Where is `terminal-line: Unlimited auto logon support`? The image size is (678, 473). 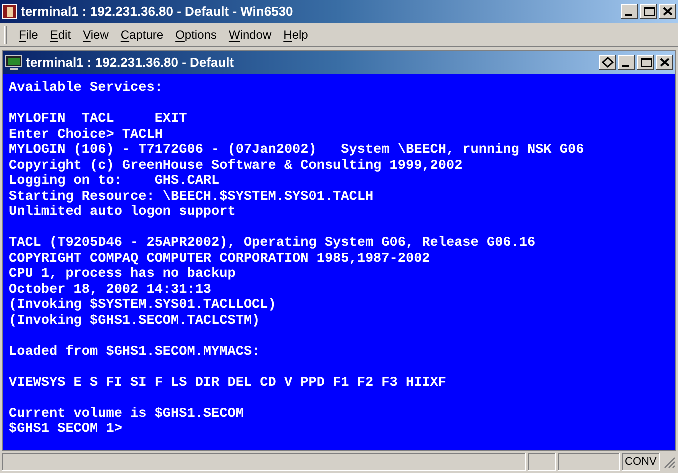 terminal-line: Unlimited auto logon support is located at coordinates (122, 212).